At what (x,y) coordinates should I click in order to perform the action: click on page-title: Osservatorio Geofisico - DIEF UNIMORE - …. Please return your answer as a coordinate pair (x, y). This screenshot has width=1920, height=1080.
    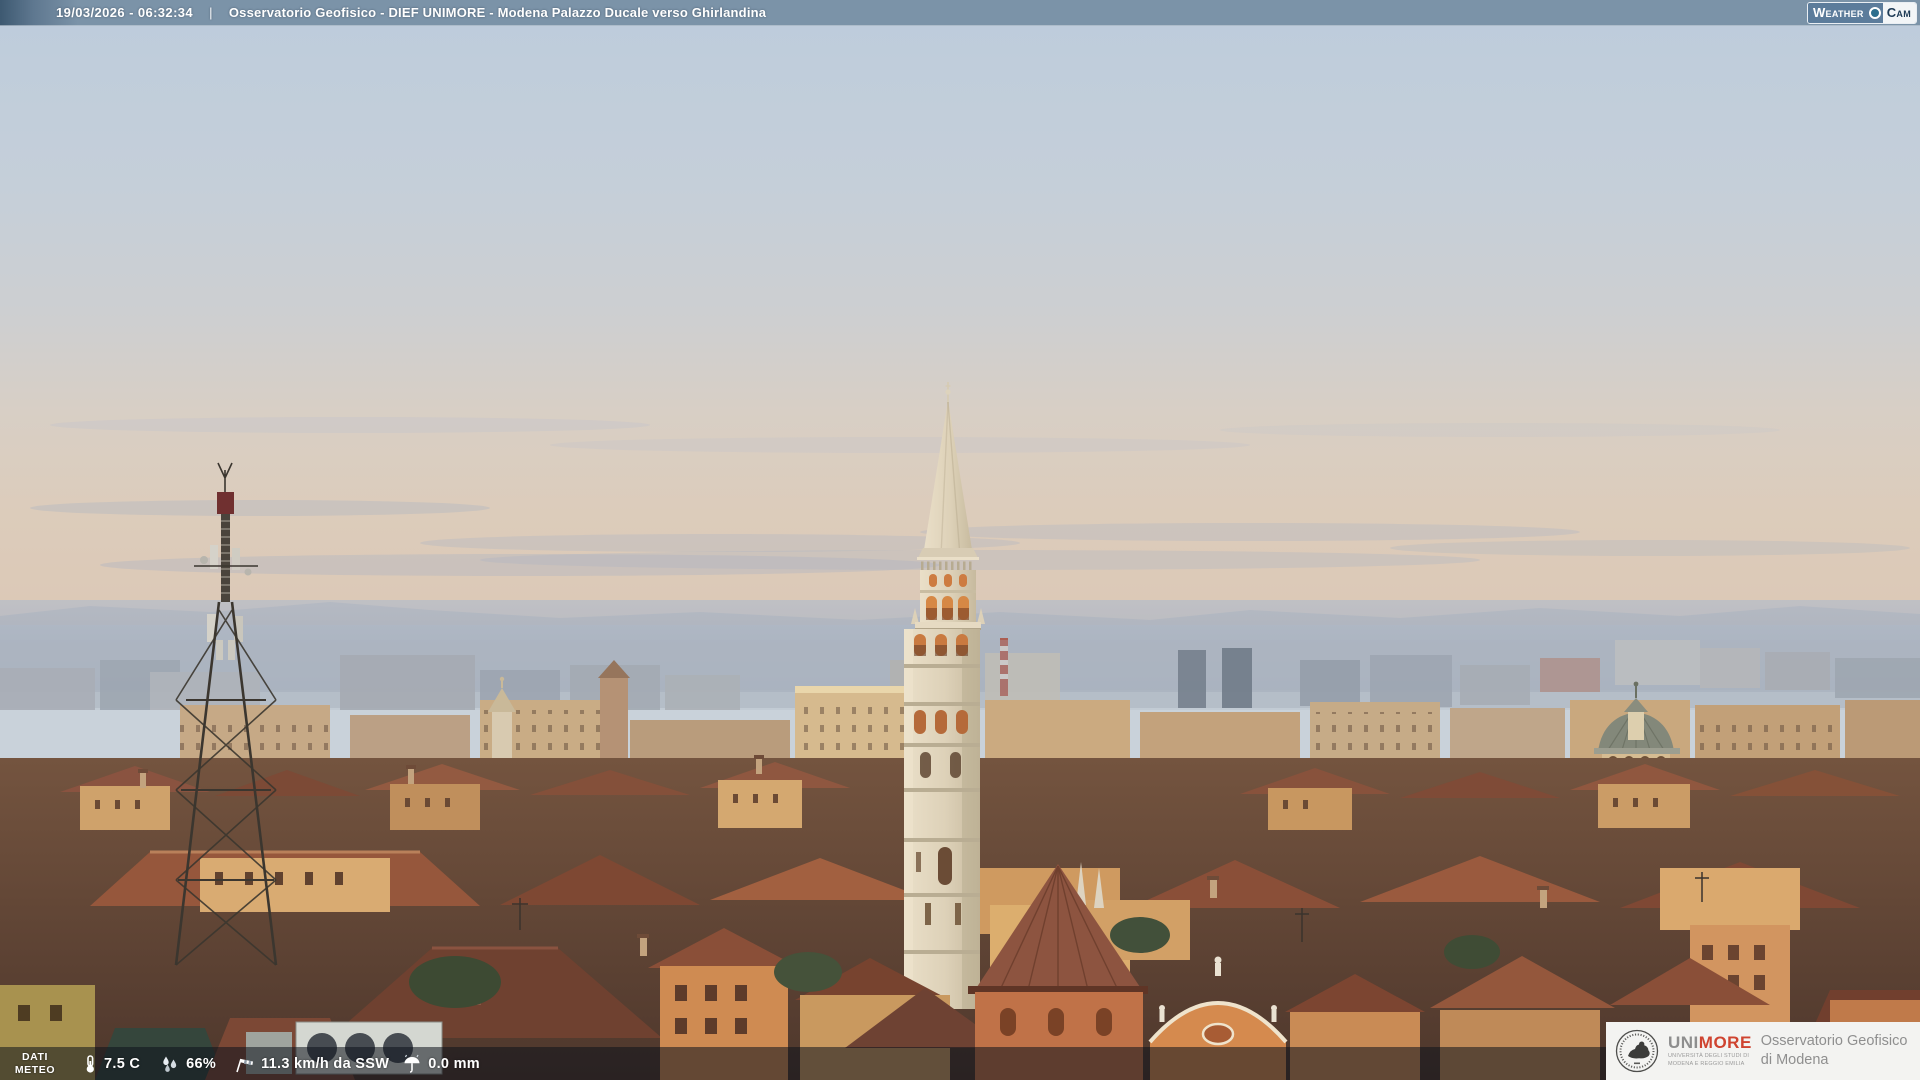
    Looking at the image, I should click on (497, 12).